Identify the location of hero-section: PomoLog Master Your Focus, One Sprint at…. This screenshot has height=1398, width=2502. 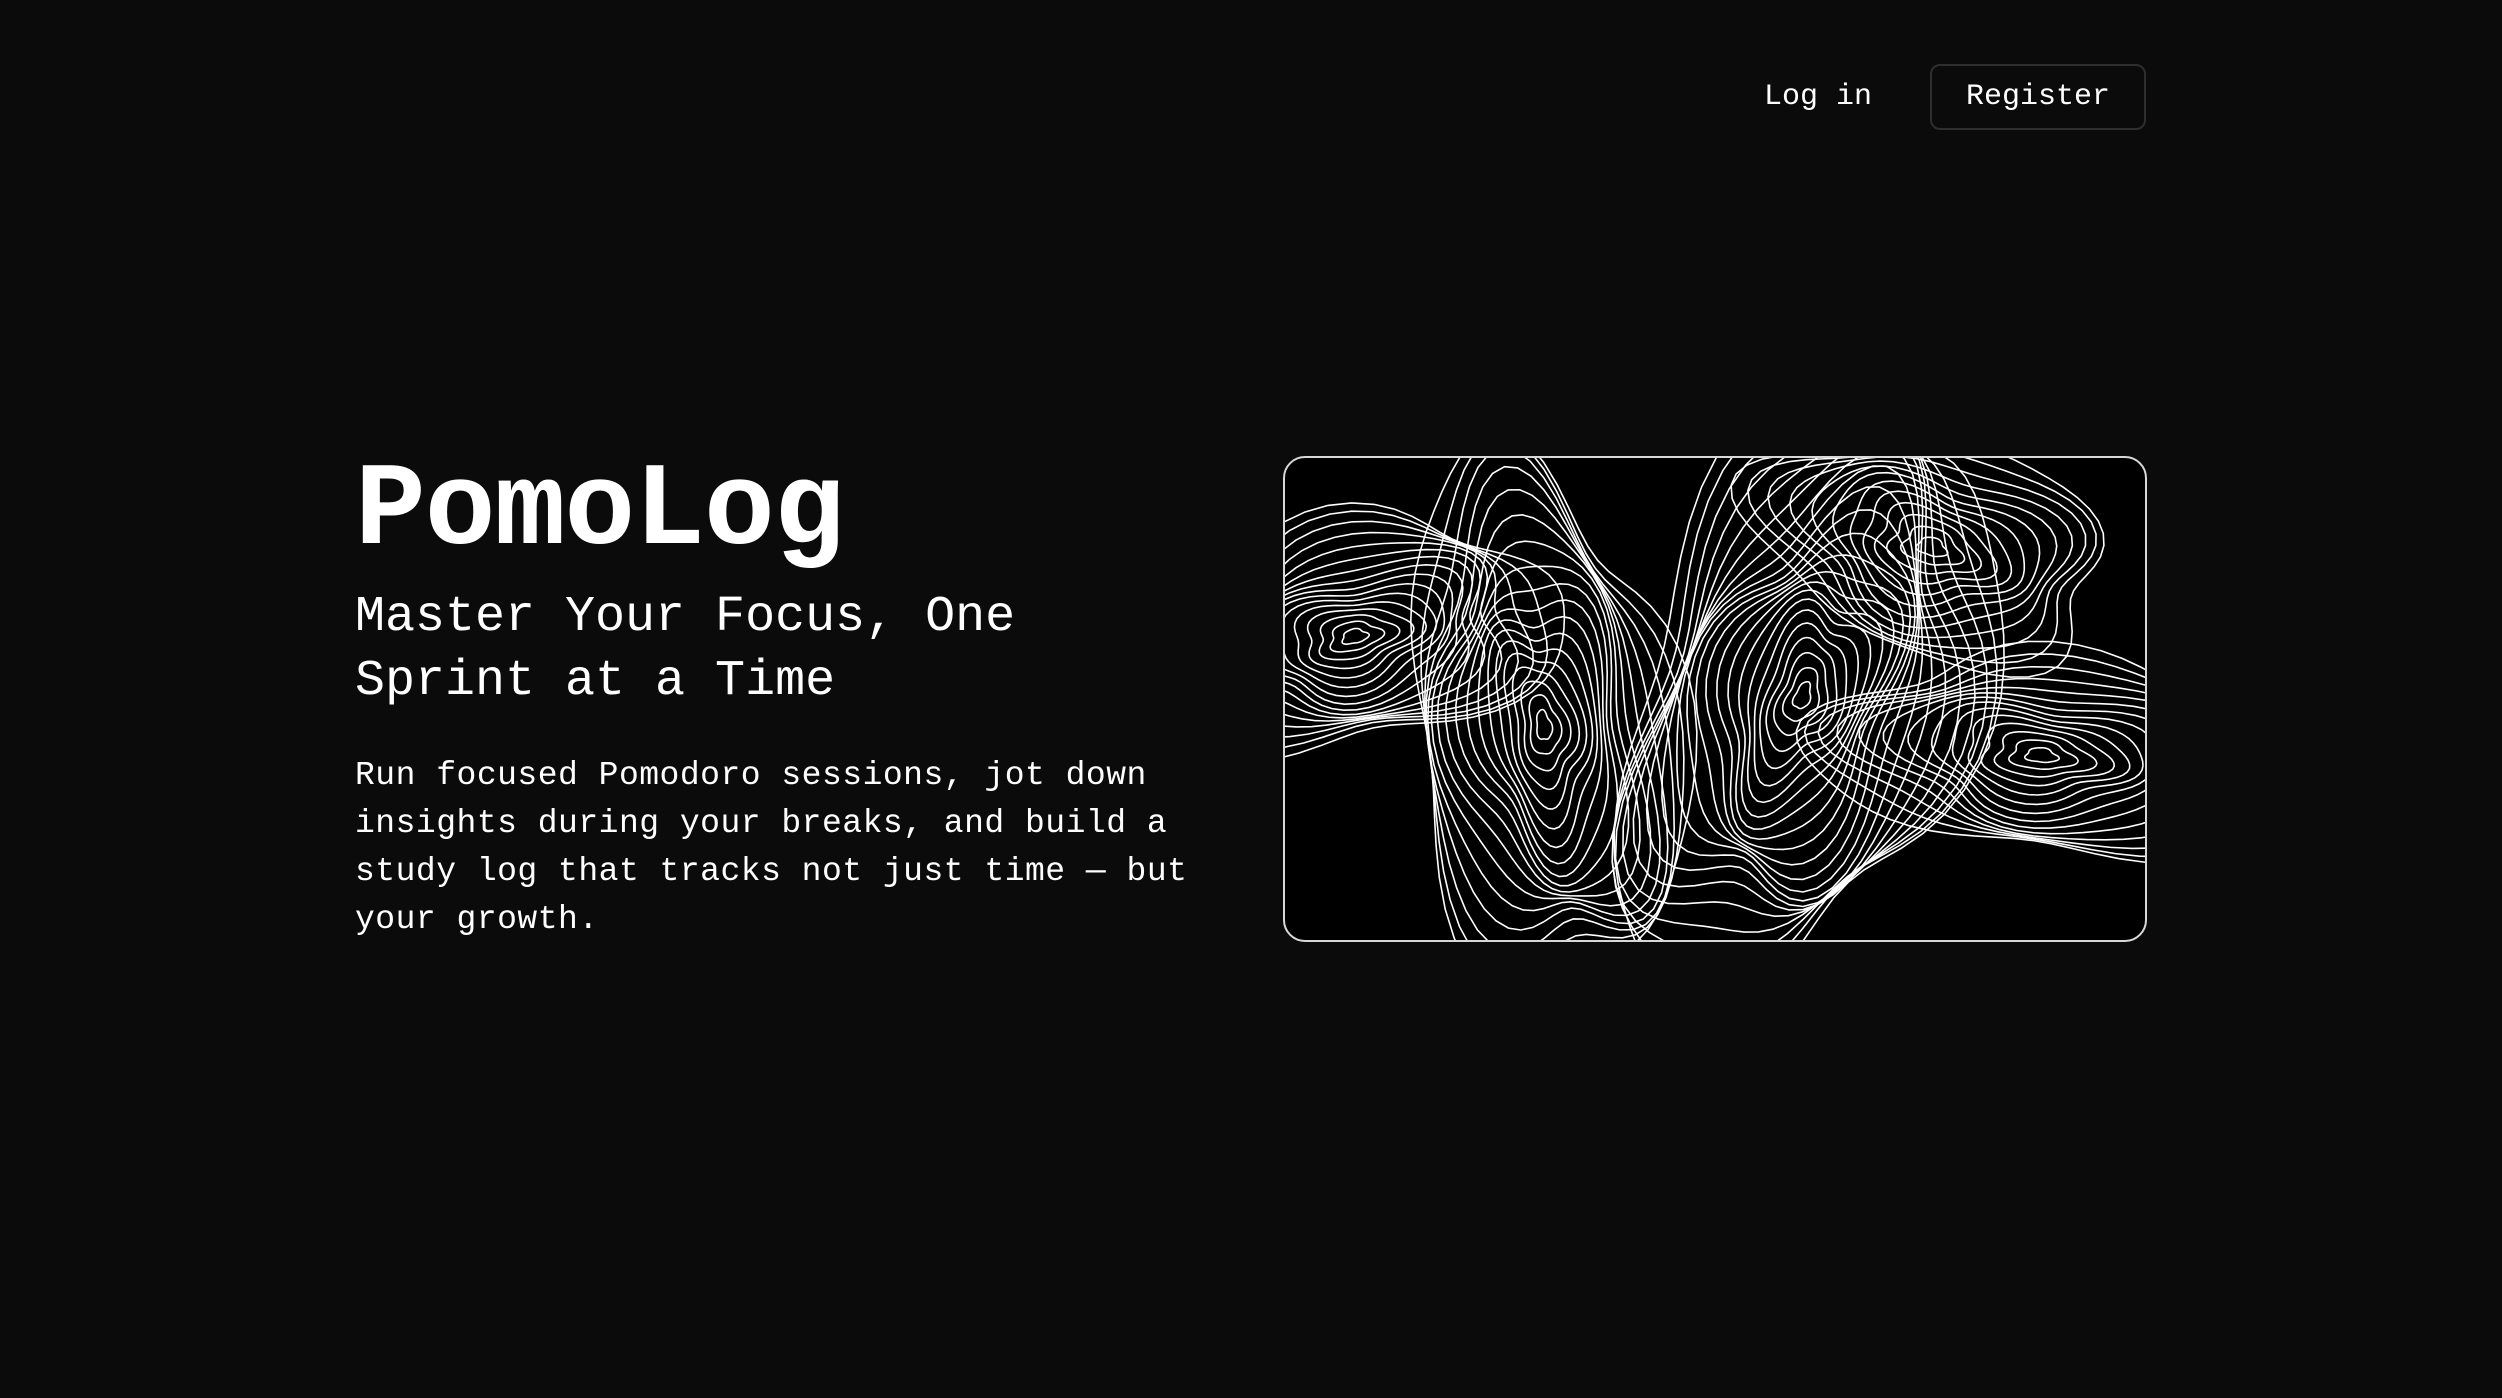
(775, 696).